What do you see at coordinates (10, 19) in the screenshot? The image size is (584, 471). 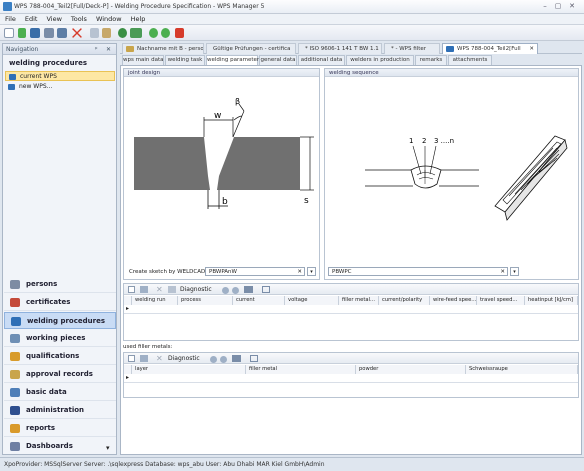 I see `menu-file: File` at bounding box center [10, 19].